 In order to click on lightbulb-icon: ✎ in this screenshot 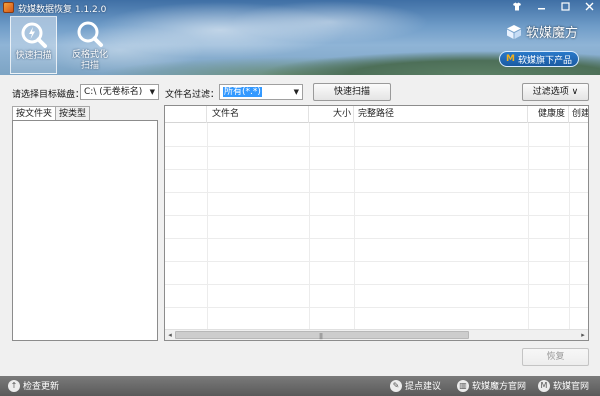, I will do `click(396, 385)`.